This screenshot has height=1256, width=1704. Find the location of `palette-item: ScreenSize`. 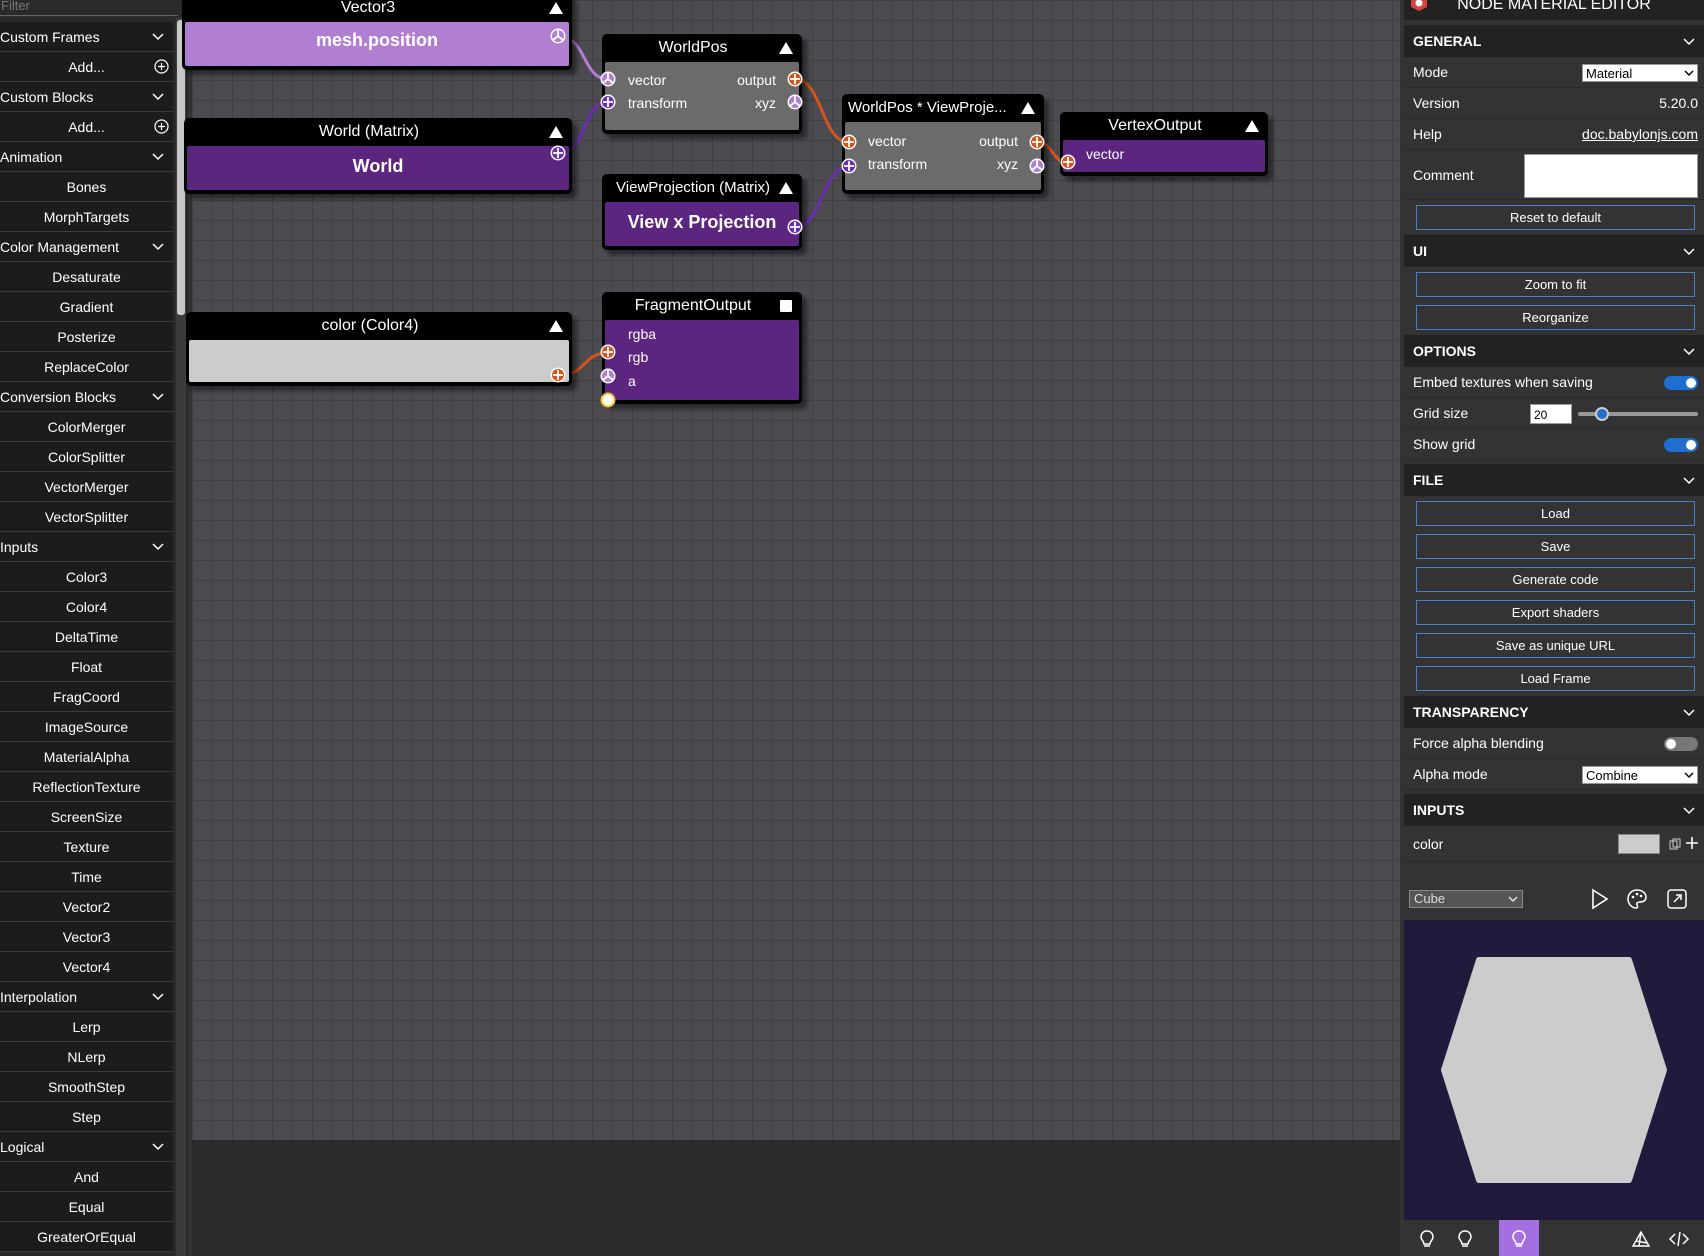

palette-item: ScreenSize is located at coordinates (86, 817).